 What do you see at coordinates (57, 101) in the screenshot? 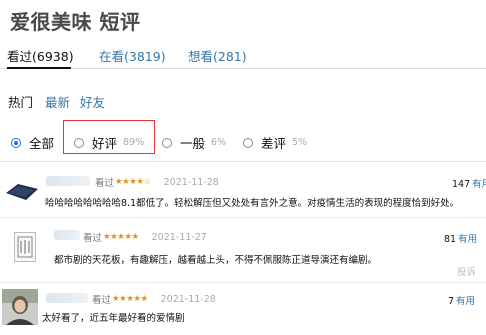
I see `sort-latest: 最新` at bounding box center [57, 101].